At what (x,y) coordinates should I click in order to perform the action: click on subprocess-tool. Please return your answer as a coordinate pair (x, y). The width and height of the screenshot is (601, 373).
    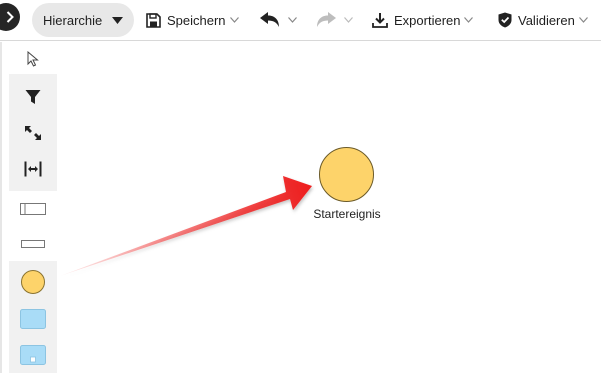
    Looking at the image, I should click on (33, 355).